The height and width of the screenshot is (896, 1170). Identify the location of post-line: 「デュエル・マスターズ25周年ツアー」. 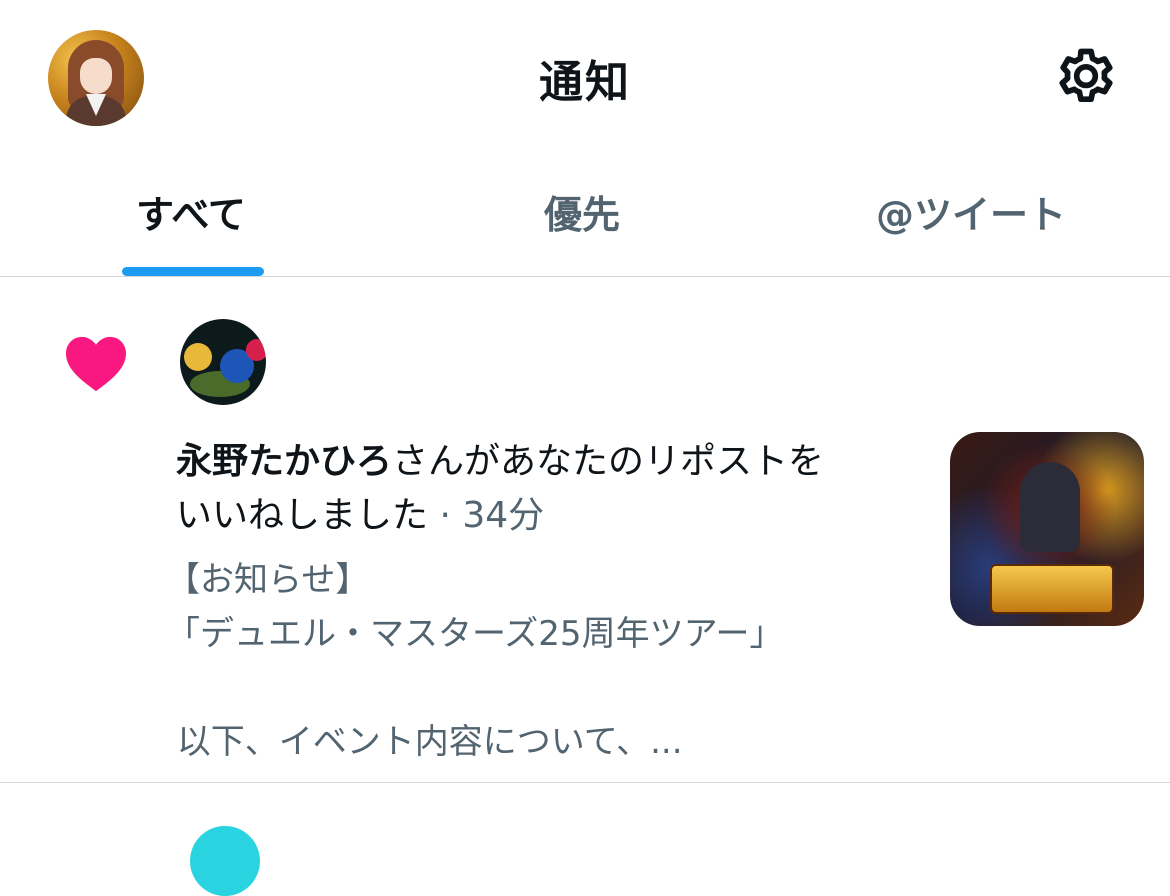
(475, 634).